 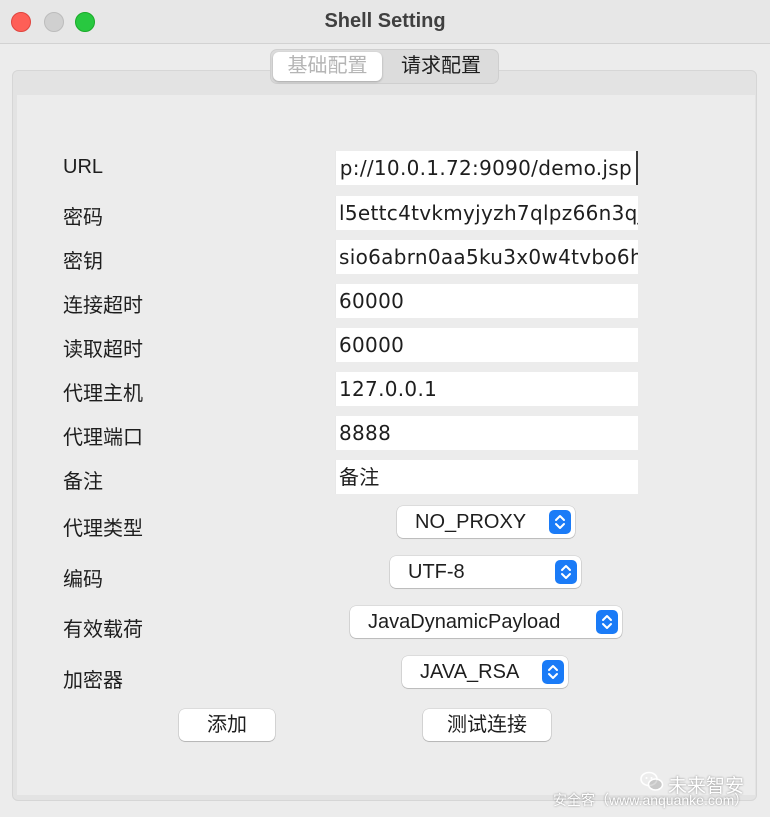 What do you see at coordinates (486, 168) in the screenshot?
I see `url-field: p://10.0.1.72:9090/demo.jsp` at bounding box center [486, 168].